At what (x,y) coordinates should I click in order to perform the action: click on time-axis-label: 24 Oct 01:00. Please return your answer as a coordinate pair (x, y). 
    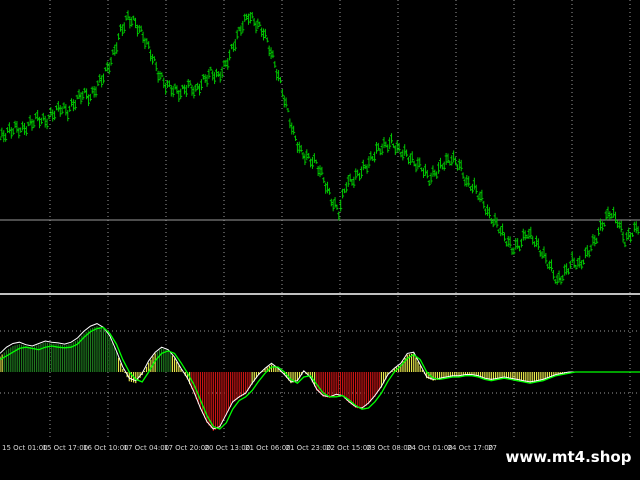
    Looking at the image, I should click on (430, 448).